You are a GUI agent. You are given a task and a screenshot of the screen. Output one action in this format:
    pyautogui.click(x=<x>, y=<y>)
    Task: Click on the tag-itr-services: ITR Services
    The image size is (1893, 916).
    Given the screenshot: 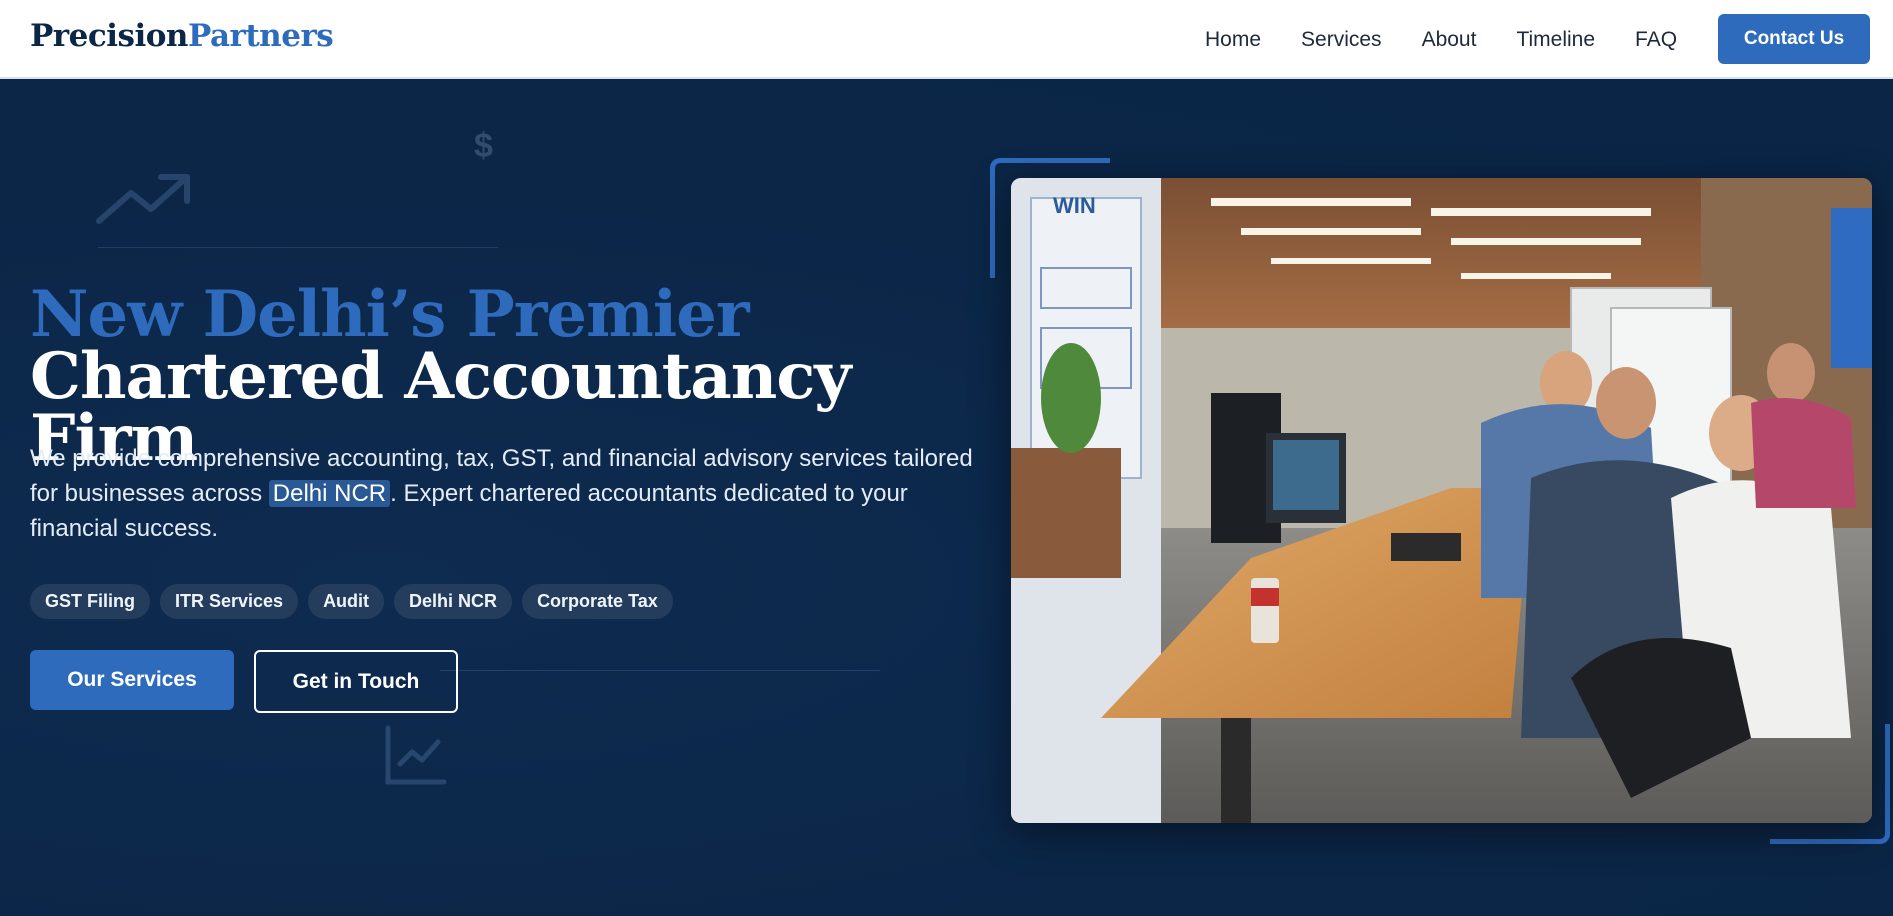 What is the action you would take?
    pyautogui.click(x=229, y=601)
    